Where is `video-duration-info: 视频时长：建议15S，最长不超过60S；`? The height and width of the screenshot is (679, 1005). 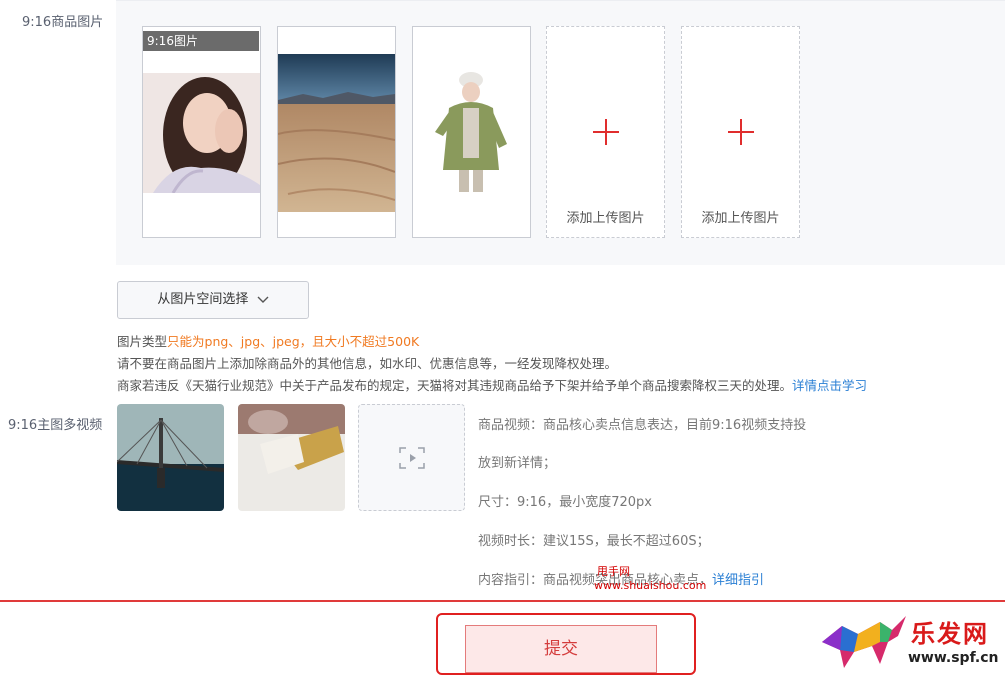 video-duration-info: 视频时长：建议15S，最长不超过60S； is located at coordinates (594, 541).